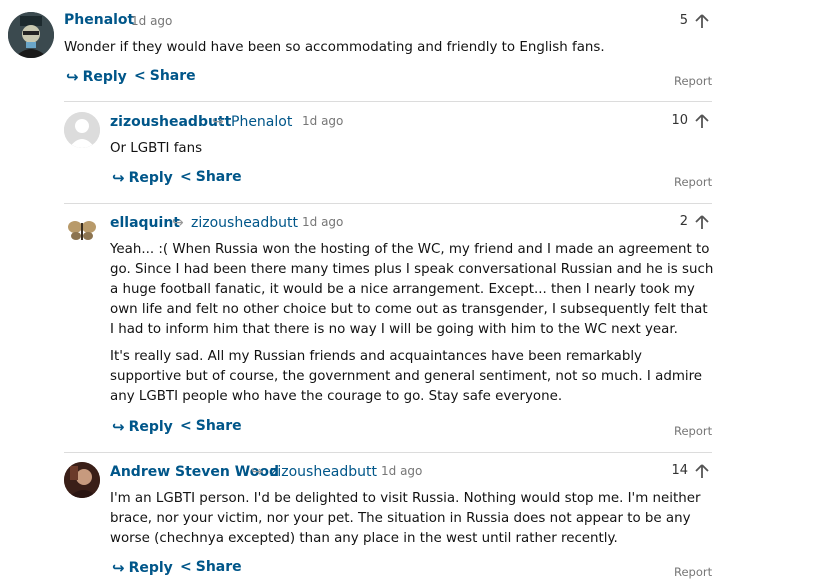  I want to click on default-avatar-icon, so click(82, 130).